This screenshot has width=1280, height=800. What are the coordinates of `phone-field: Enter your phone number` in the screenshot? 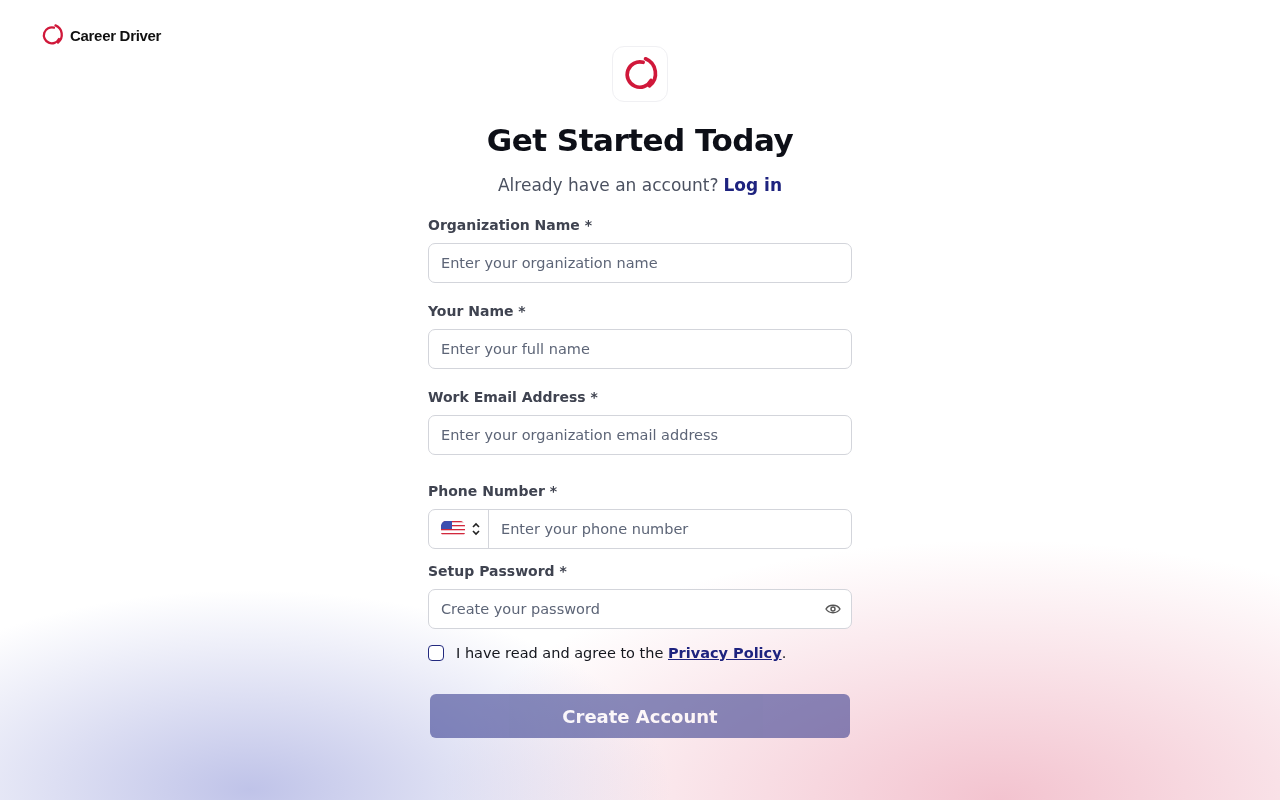 It's located at (640, 529).